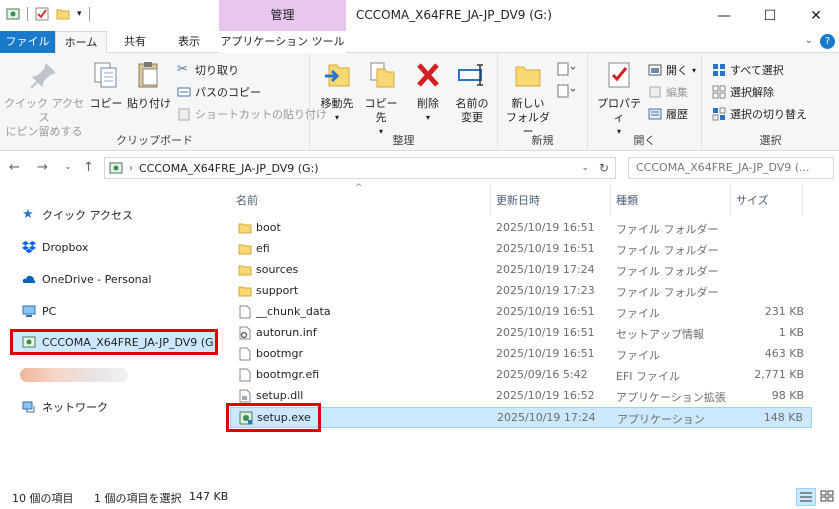  What do you see at coordinates (247, 201) in the screenshot?
I see `column-header-name: 名前` at bounding box center [247, 201].